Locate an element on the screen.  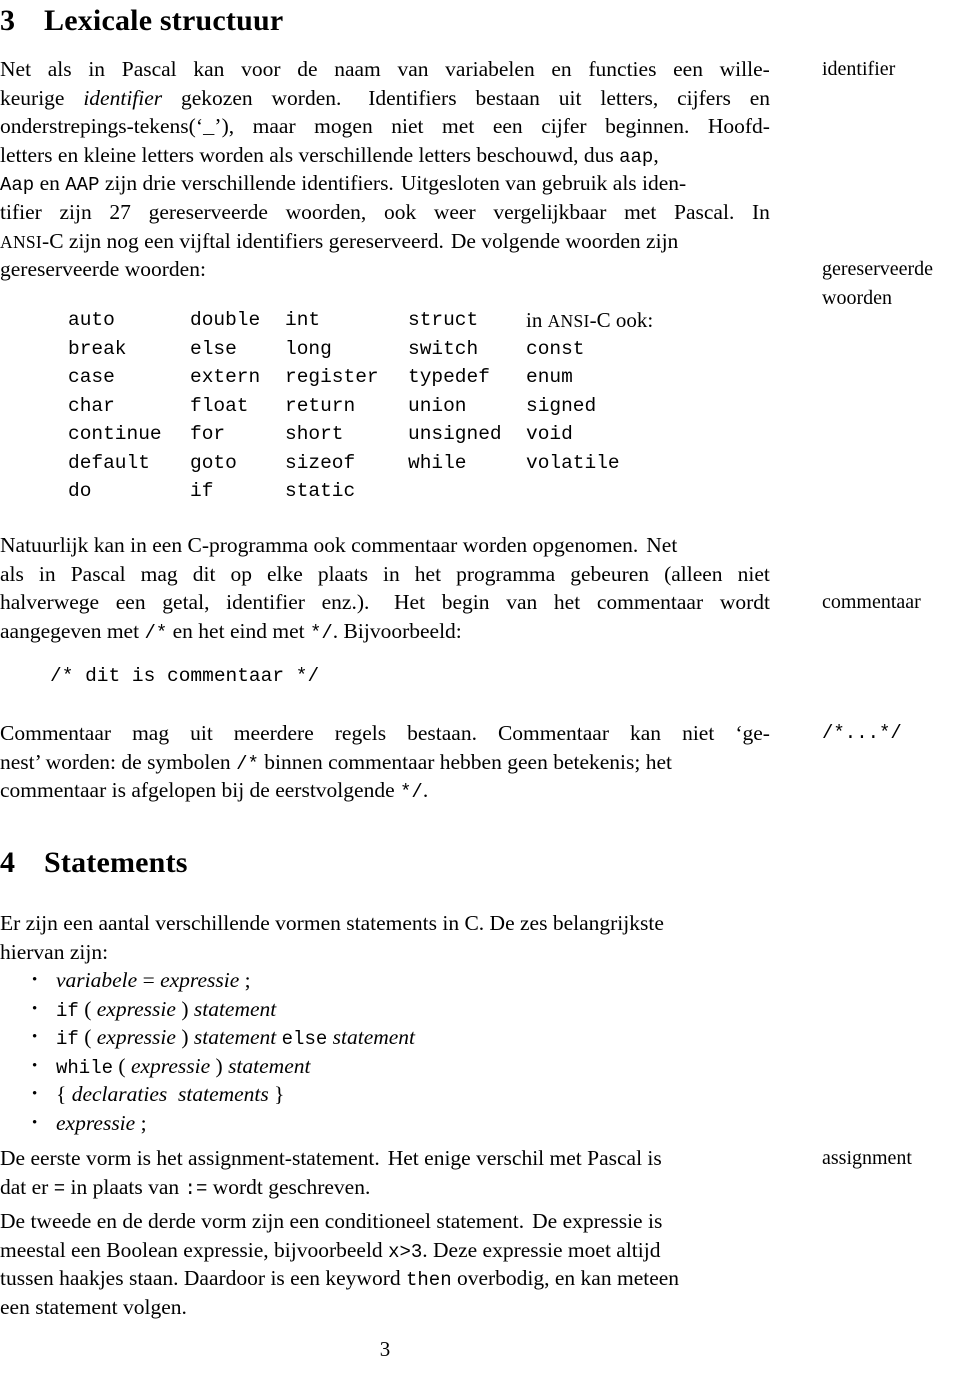
word: identifier is located at coordinates (265, 602).